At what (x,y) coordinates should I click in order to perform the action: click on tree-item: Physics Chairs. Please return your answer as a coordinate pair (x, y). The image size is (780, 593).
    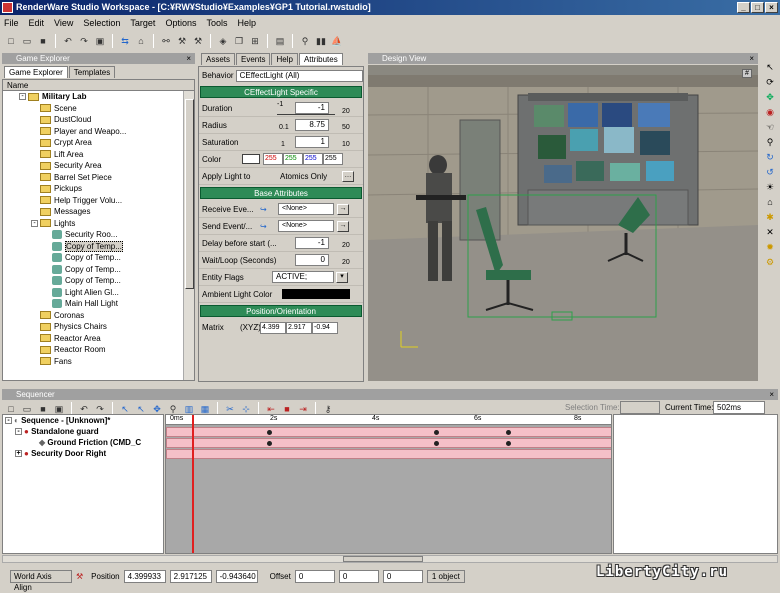
    Looking at the image, I should click on (98, 327).